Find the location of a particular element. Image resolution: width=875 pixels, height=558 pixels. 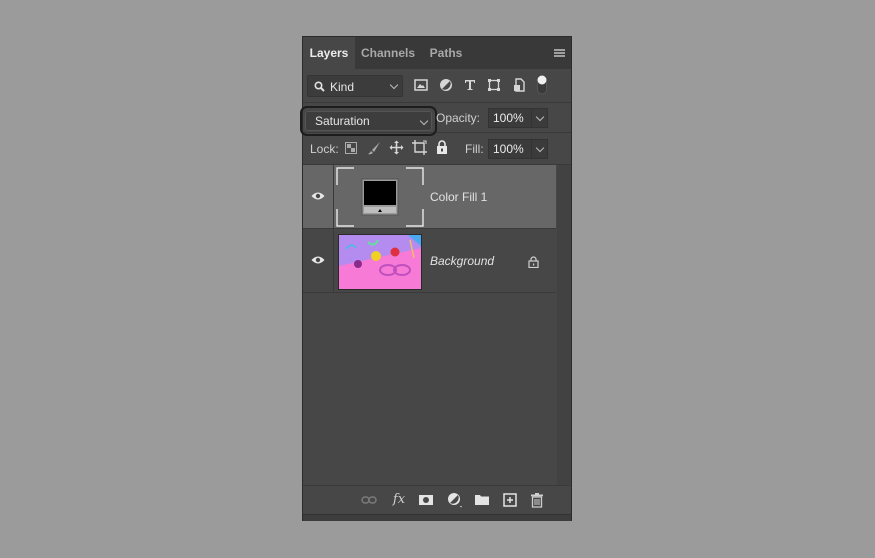

fill-input: 100% is located at coordinates (510, 149).